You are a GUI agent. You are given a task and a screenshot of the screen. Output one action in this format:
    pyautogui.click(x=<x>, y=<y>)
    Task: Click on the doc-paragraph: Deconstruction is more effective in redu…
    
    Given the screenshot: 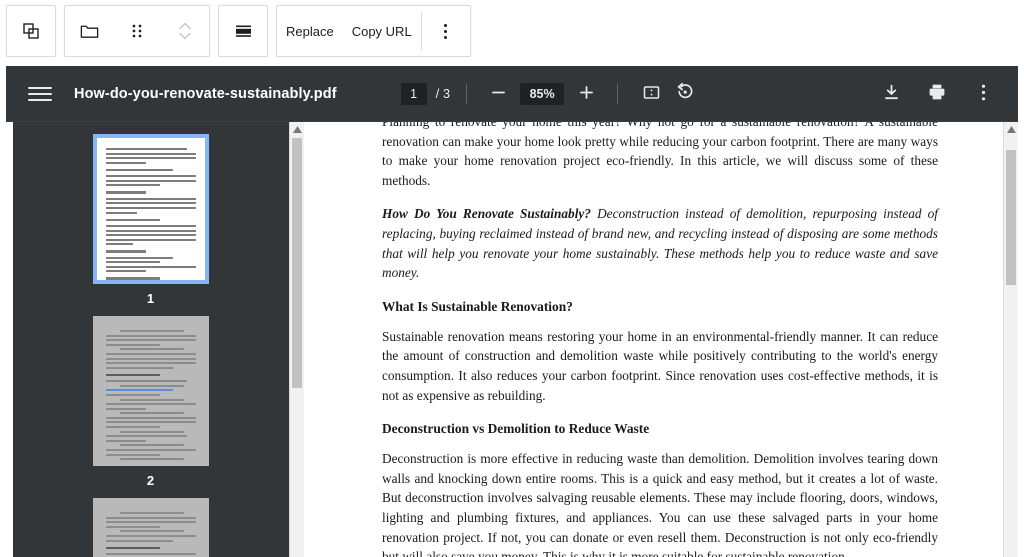 What is the action you would take?
    pyautogui.click(x=660, y=504)
    